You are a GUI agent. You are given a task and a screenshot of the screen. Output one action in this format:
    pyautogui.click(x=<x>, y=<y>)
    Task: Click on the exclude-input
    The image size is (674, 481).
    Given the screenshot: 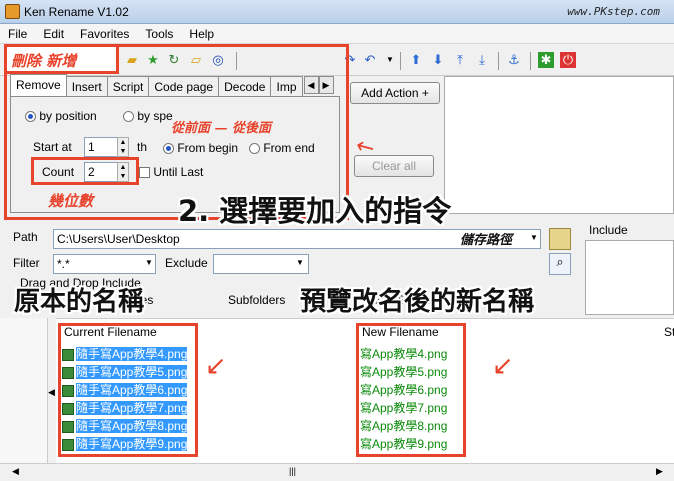 What is the action you would take?
    pyautogui.click(x=261, y=264)
    